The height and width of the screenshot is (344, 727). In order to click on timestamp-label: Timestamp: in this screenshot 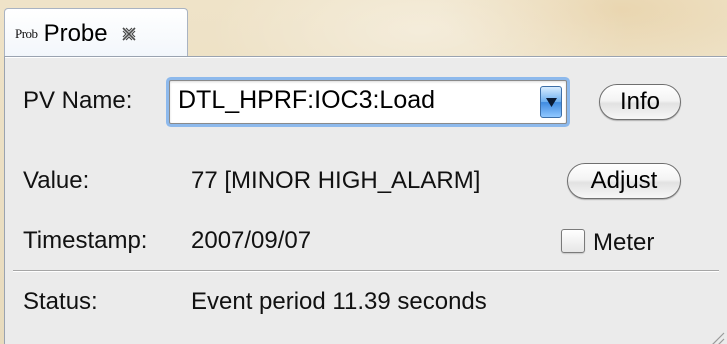, I will do `click(85, 240)`.